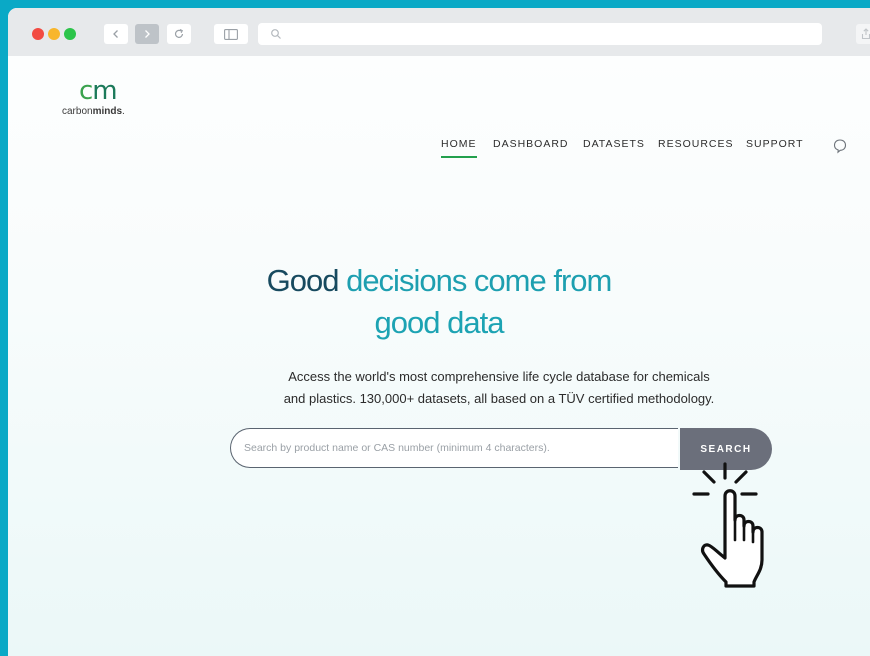 The image size is (870, 656). Describe the element at coordinates (840, 146) in the screenshot. I see `chat-bubble-icon` at that location.